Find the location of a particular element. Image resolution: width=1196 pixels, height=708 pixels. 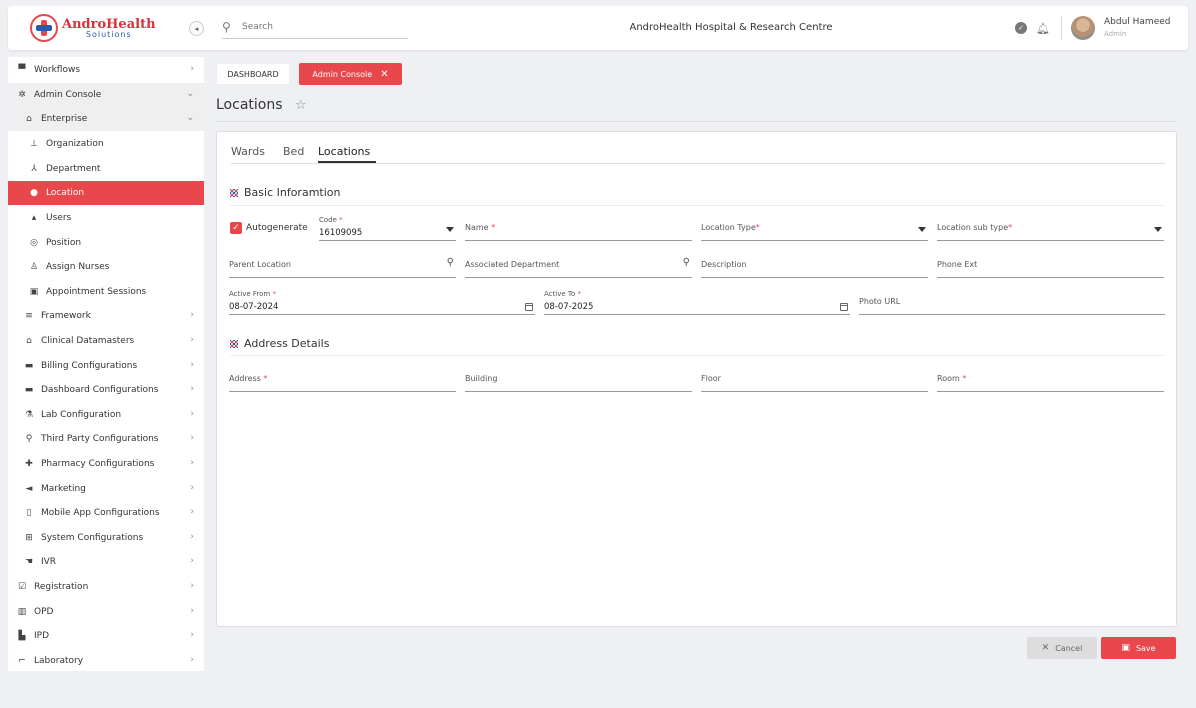

breadcrumb-admin-console: Admin Console ✕ is located at coordinates (350, 74).